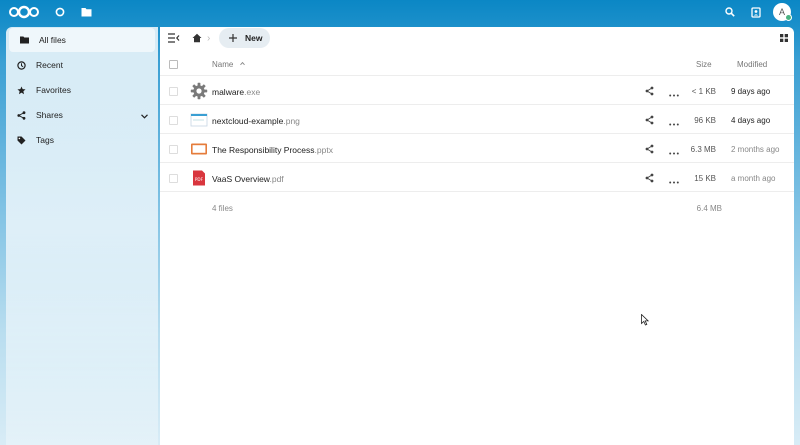 Image resolution: width=800 pixels, height=445 pixels. Describe the element at coordinates (24, 12) in the screenshot. I see `nextcloud-logo` at that location.